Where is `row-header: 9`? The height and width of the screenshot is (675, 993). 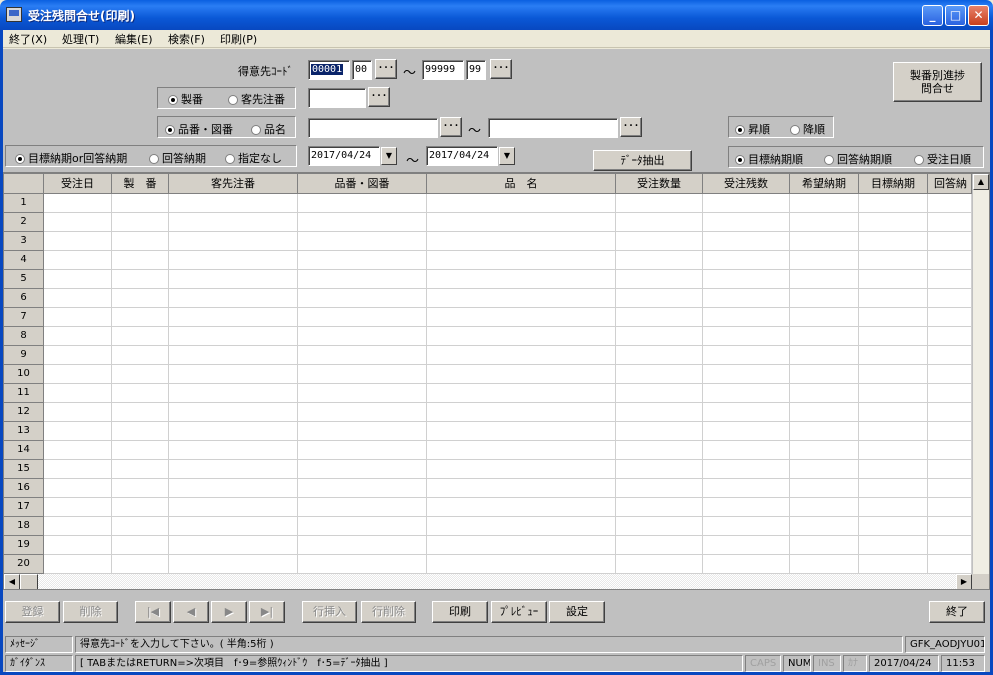 row-header: 9 is located at coordinates (24, 355).